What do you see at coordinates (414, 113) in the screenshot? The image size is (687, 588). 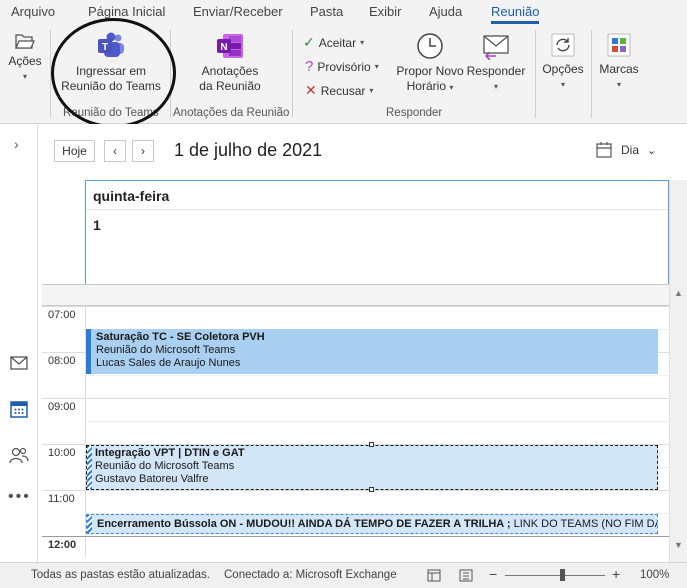 I see `group-label-responder: Responder` at bounding box center [414, 113].